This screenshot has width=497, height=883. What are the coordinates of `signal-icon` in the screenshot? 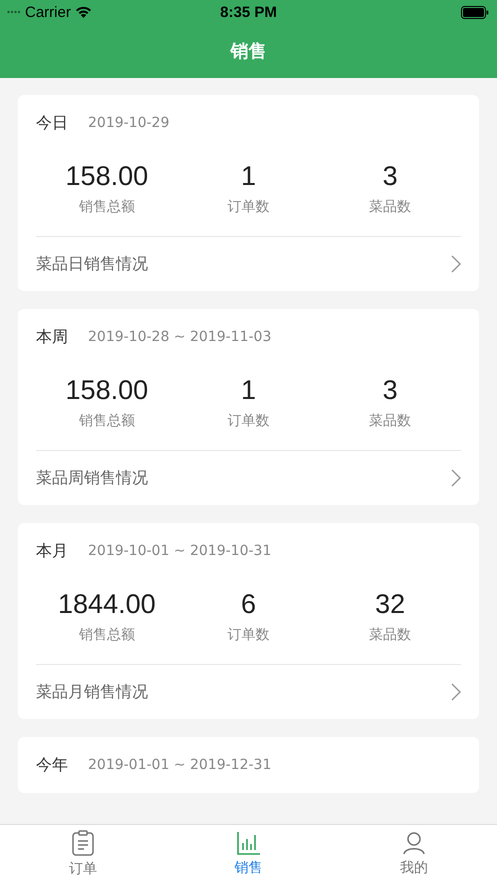 It's located at (14, 12).